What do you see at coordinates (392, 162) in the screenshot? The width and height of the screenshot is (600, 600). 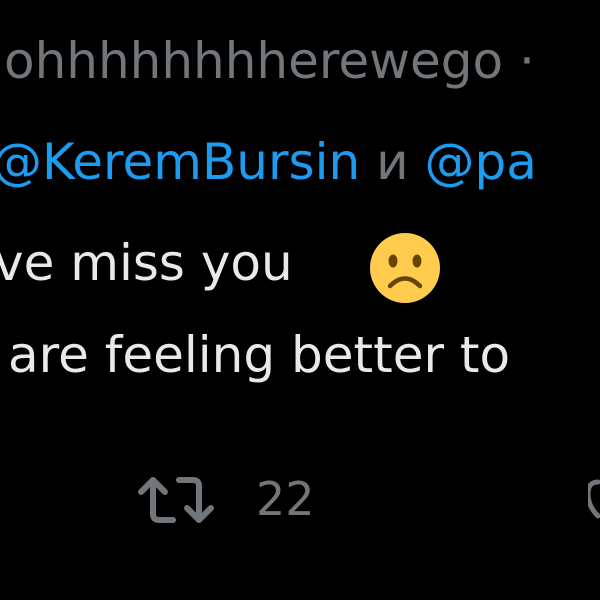 I see `reply-conjunction: и` at bounding box center [392, 162].